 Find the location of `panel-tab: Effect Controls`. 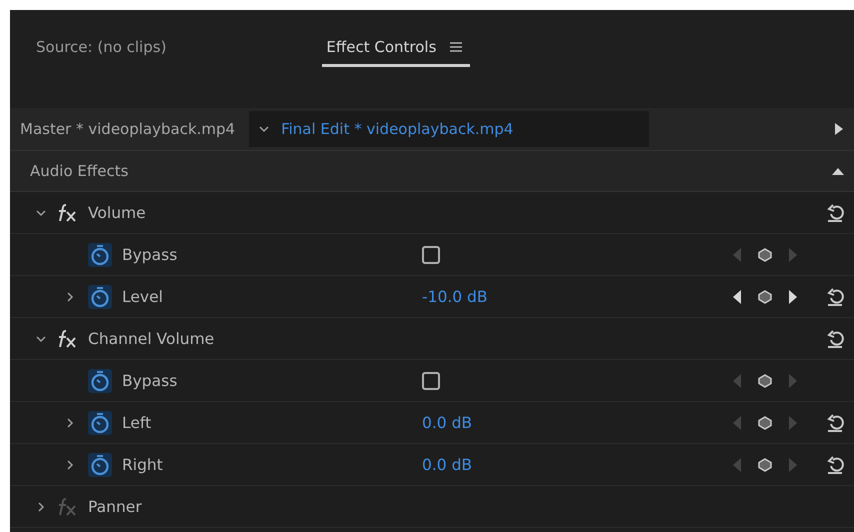

panel-tab: Effect Controls is located at coordinates (396, 52).